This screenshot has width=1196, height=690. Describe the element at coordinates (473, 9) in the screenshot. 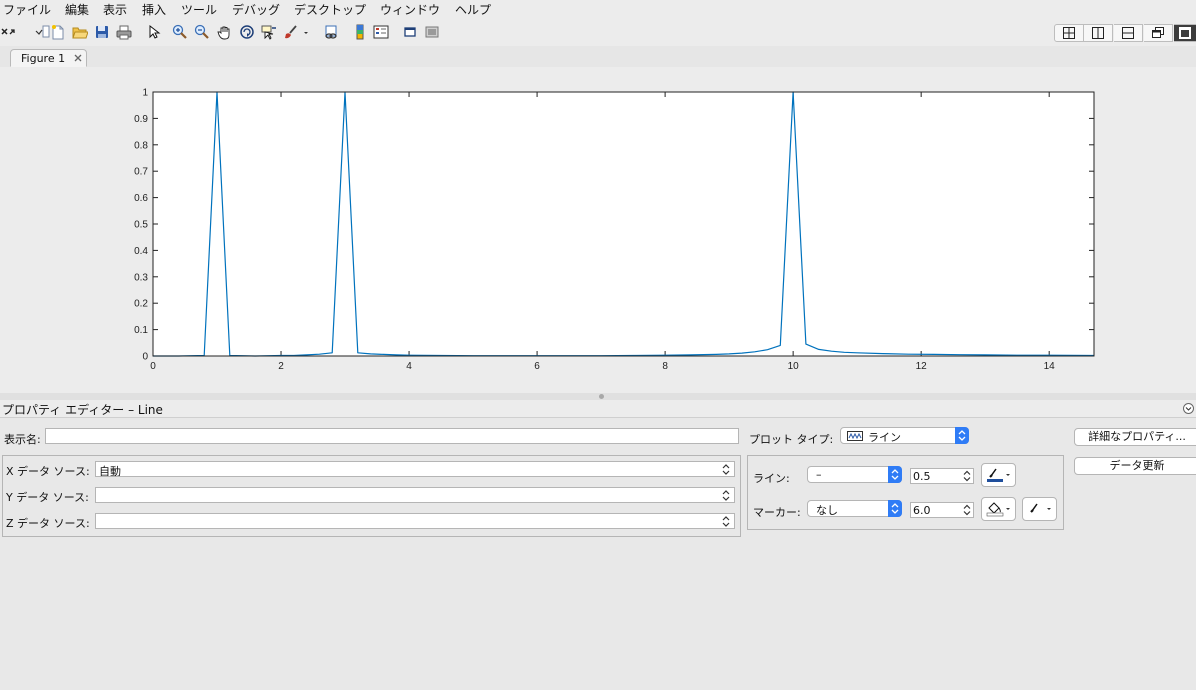

I see `menu-help: ヘルプ` at that location.